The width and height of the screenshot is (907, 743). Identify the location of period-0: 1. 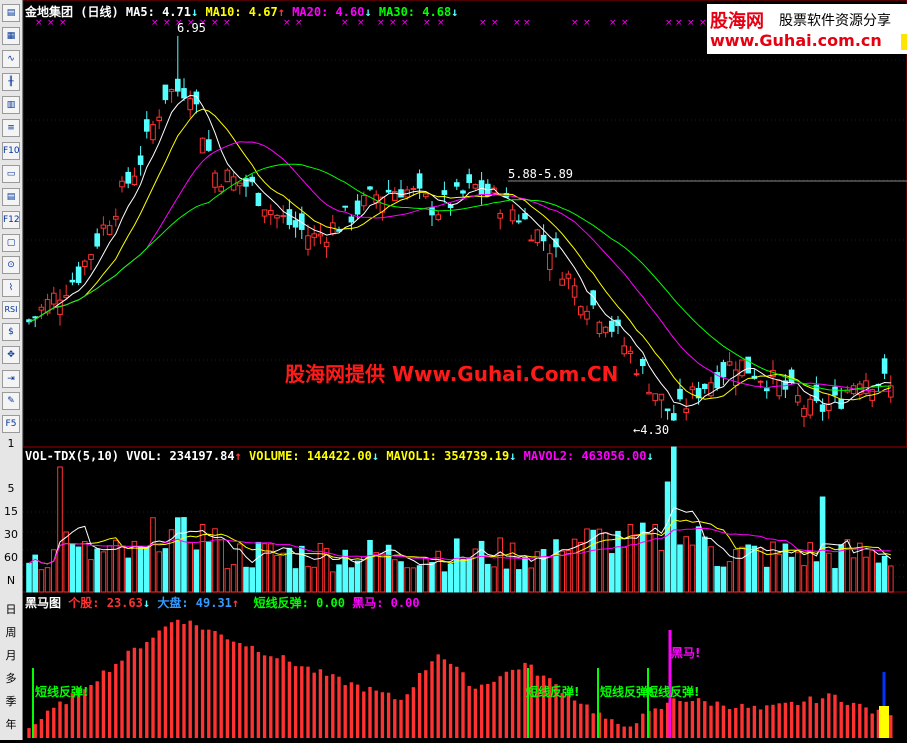
(11, 443).